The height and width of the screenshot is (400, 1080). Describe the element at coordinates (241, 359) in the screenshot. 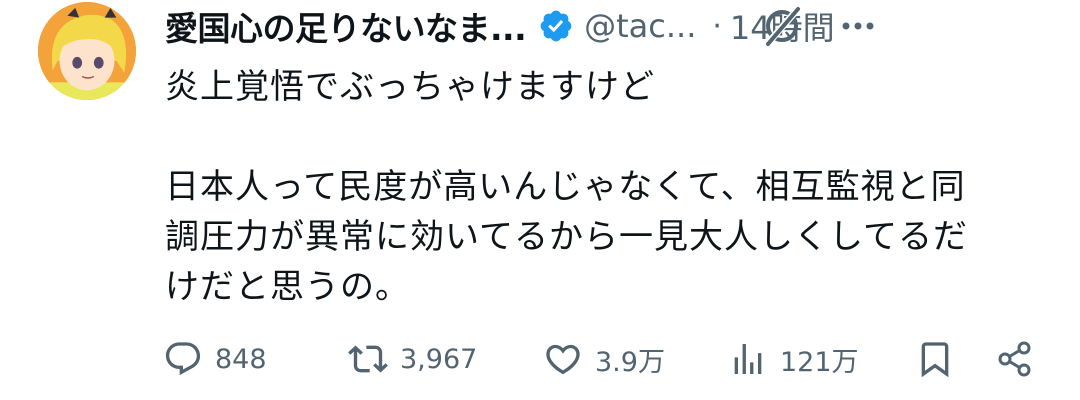

I see `reply-count: 848` at that location.